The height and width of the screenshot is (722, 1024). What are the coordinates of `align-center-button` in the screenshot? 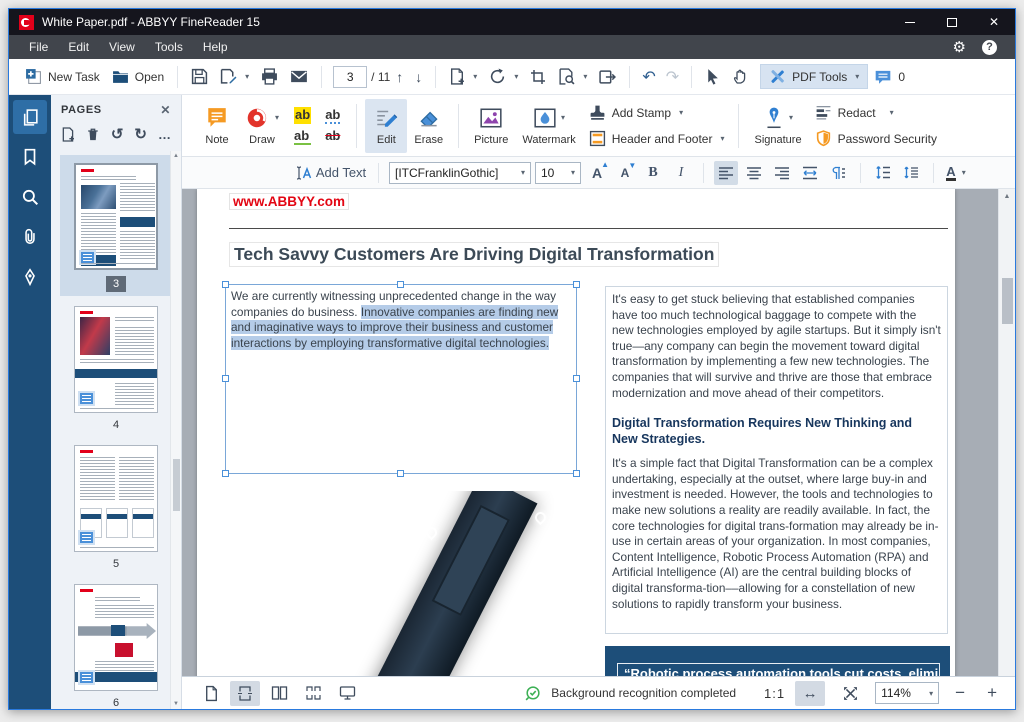 It's located at (754, 173).